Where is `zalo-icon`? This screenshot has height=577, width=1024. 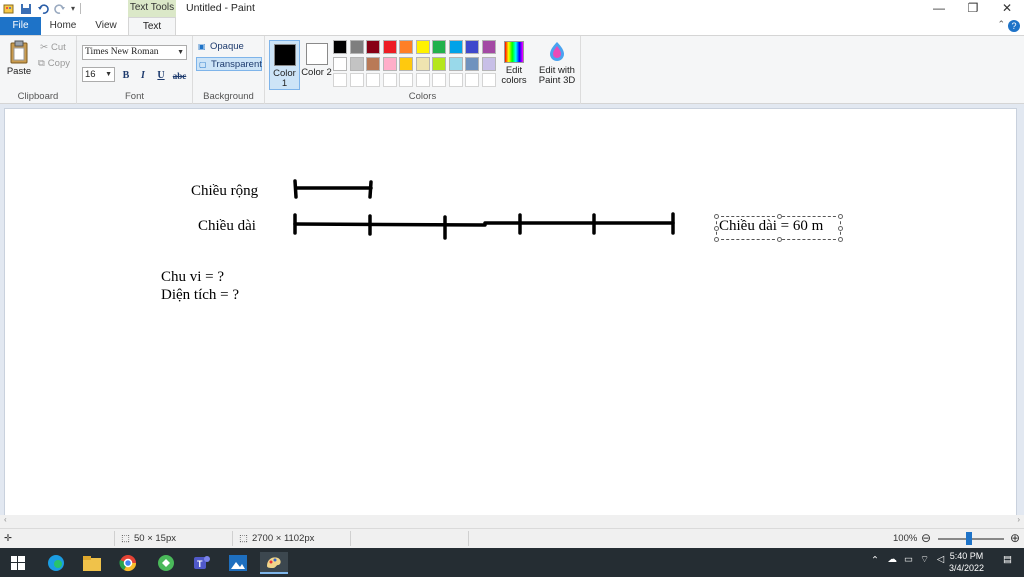
zalo-icon is located at coordinates (166, 563).